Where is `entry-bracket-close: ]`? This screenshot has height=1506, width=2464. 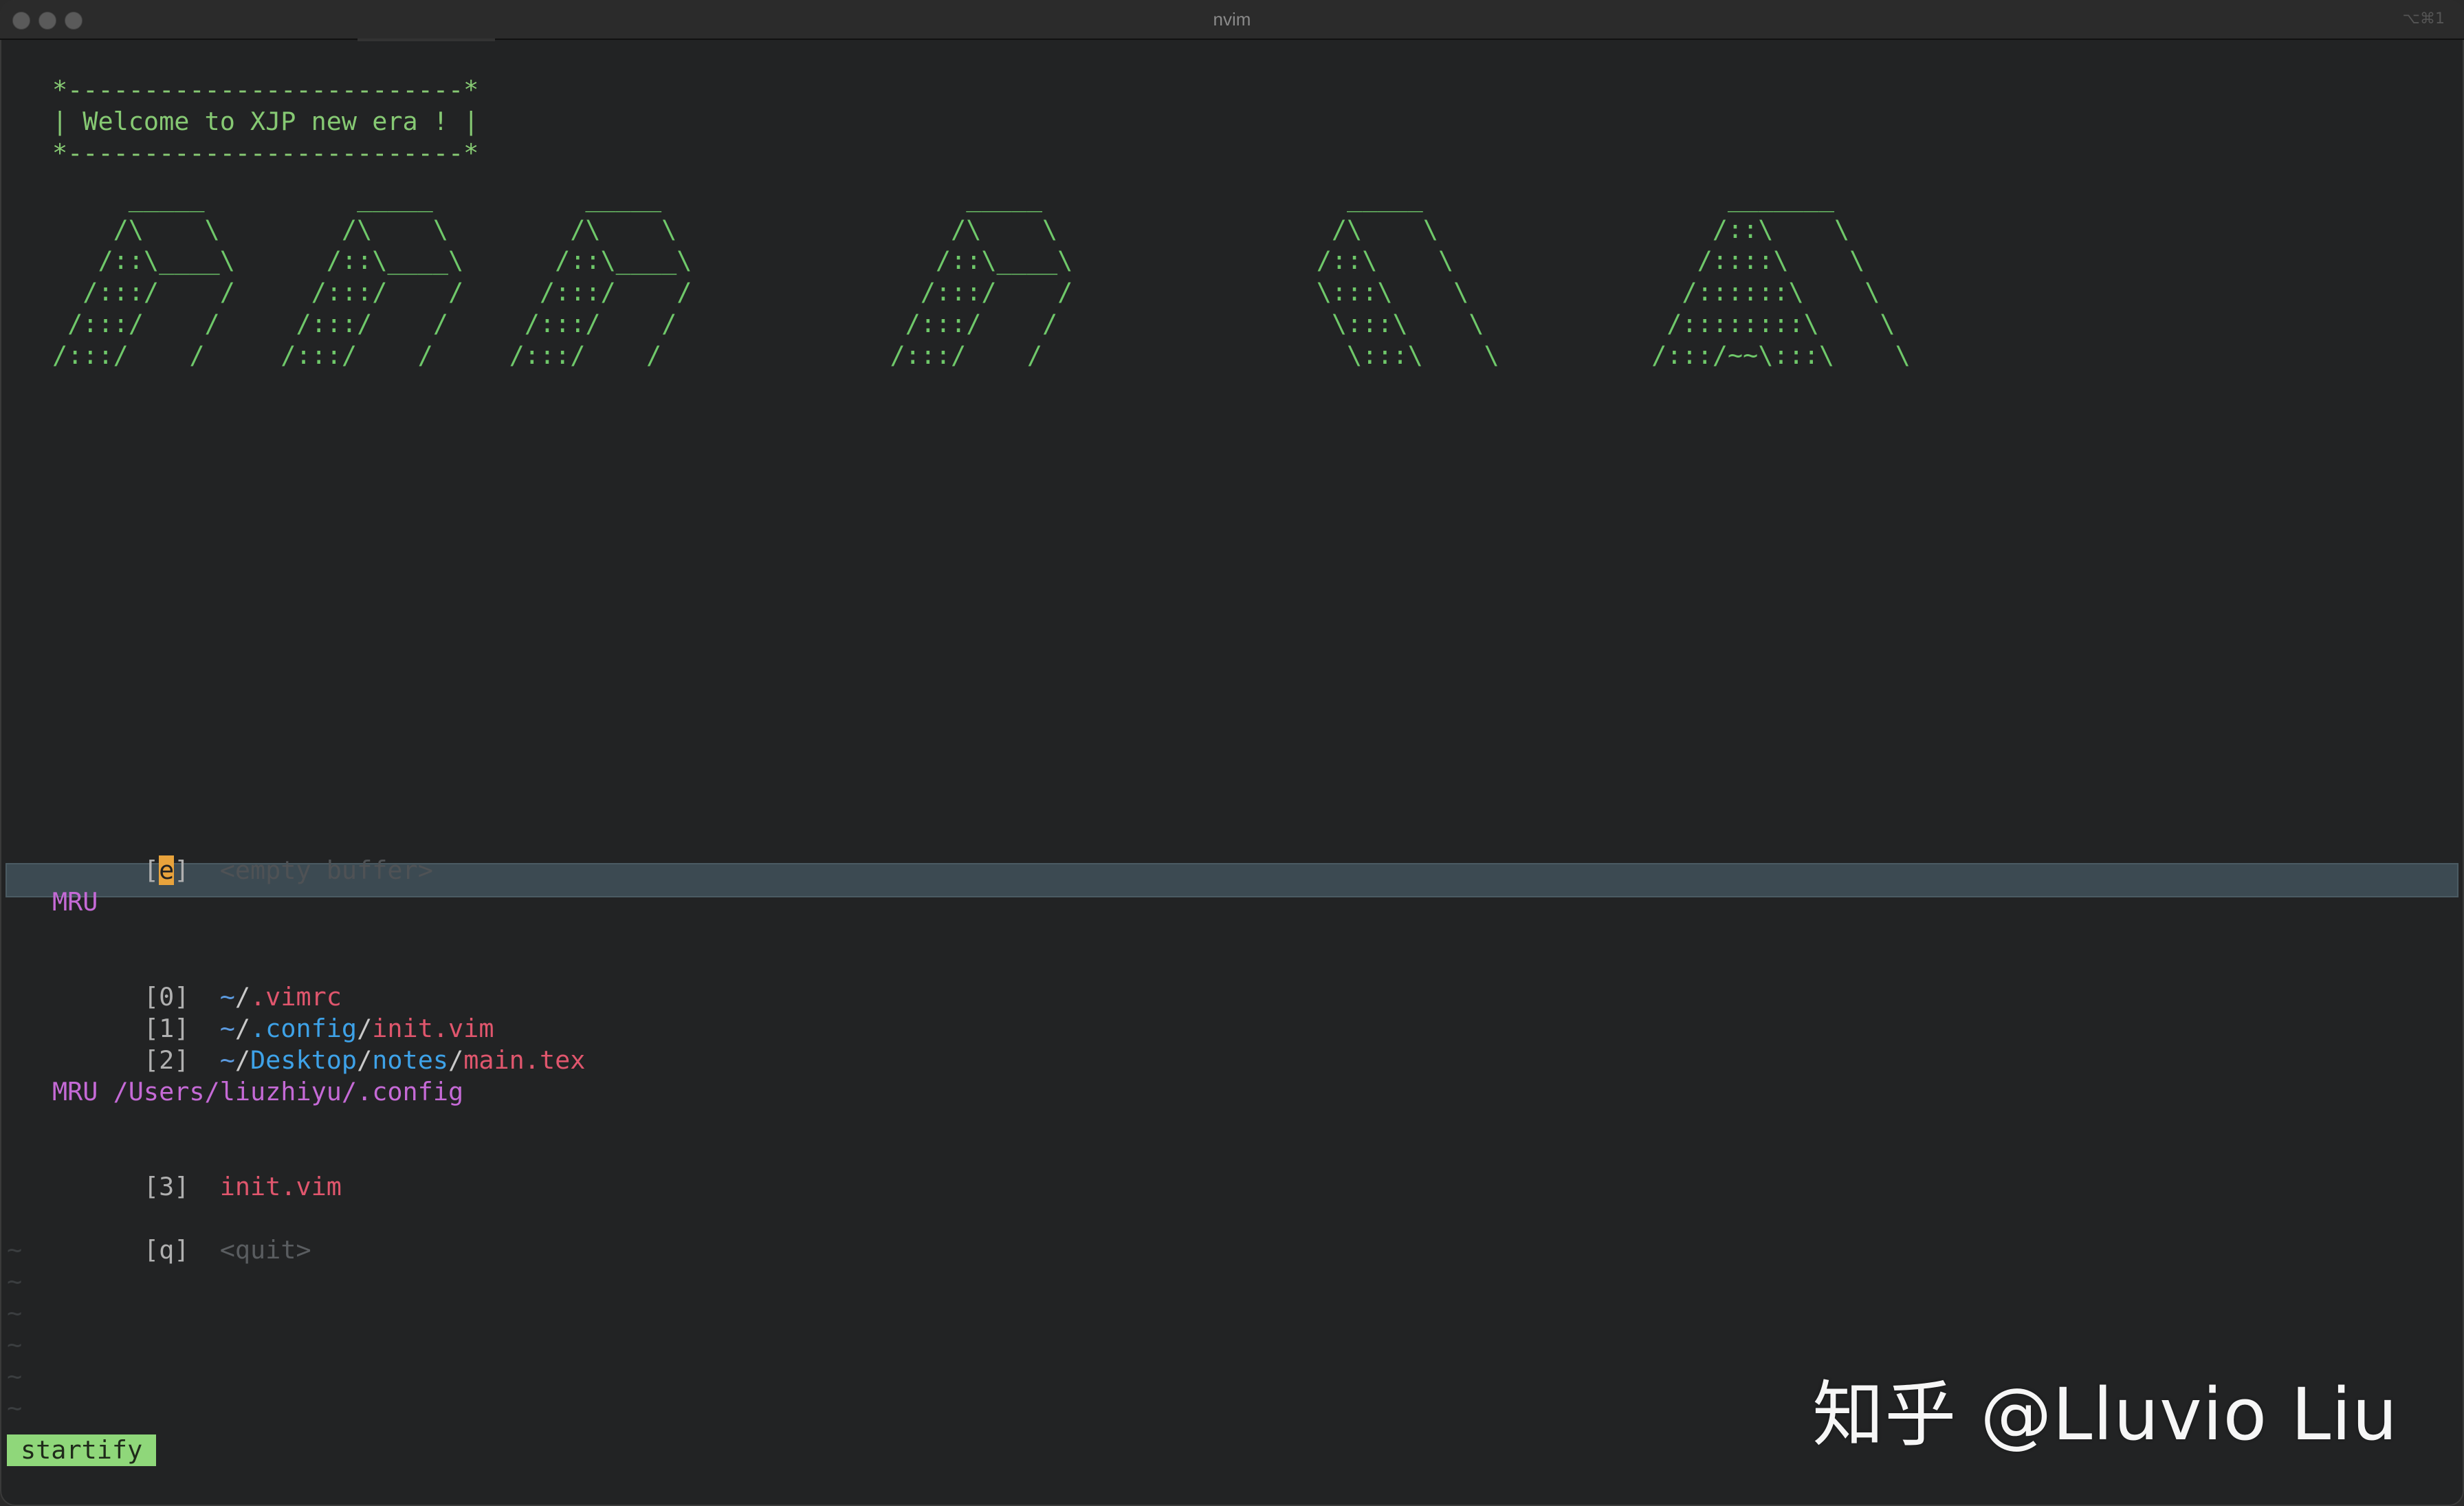 entry-bracket-close: ] is located at coordinates (182, 870).